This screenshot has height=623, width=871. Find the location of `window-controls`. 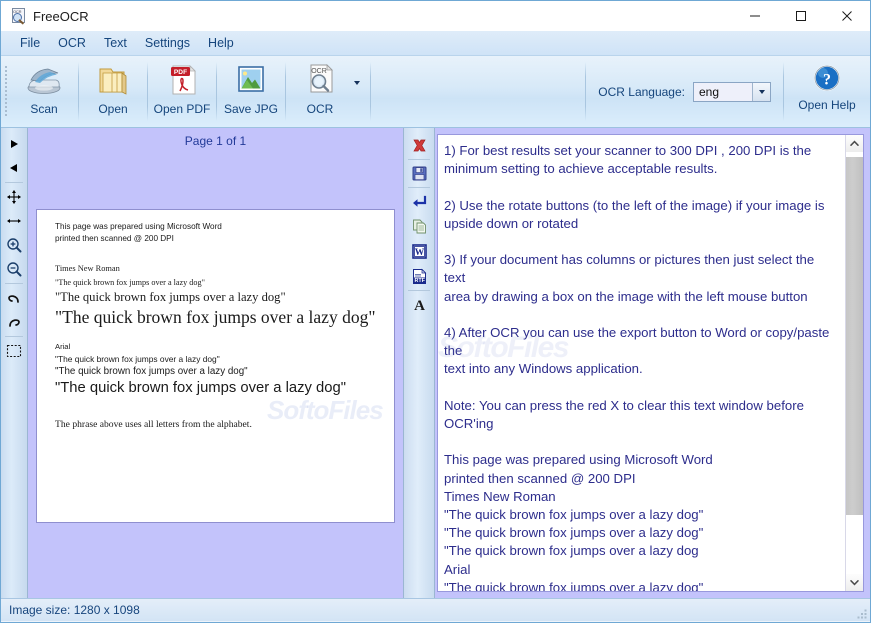

window-controls is located at coordinates (801, 16).